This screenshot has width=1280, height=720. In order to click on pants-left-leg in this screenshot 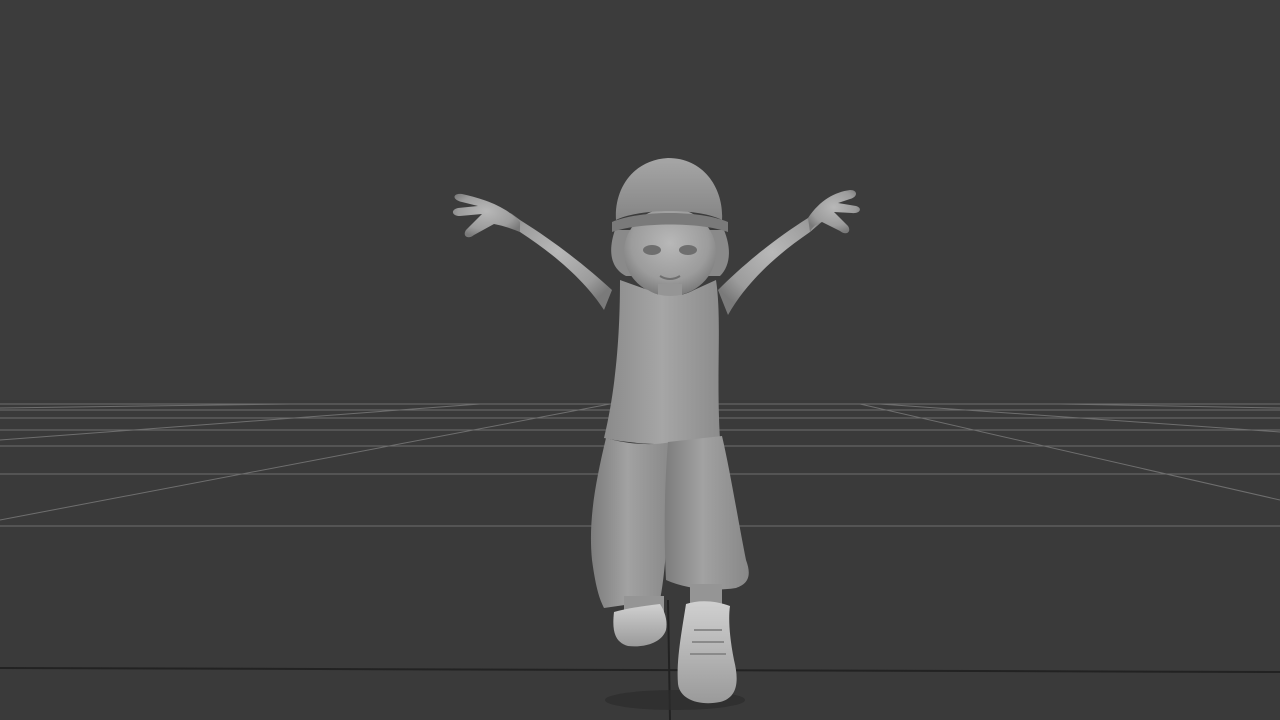, I will do `click(631, 523)`.